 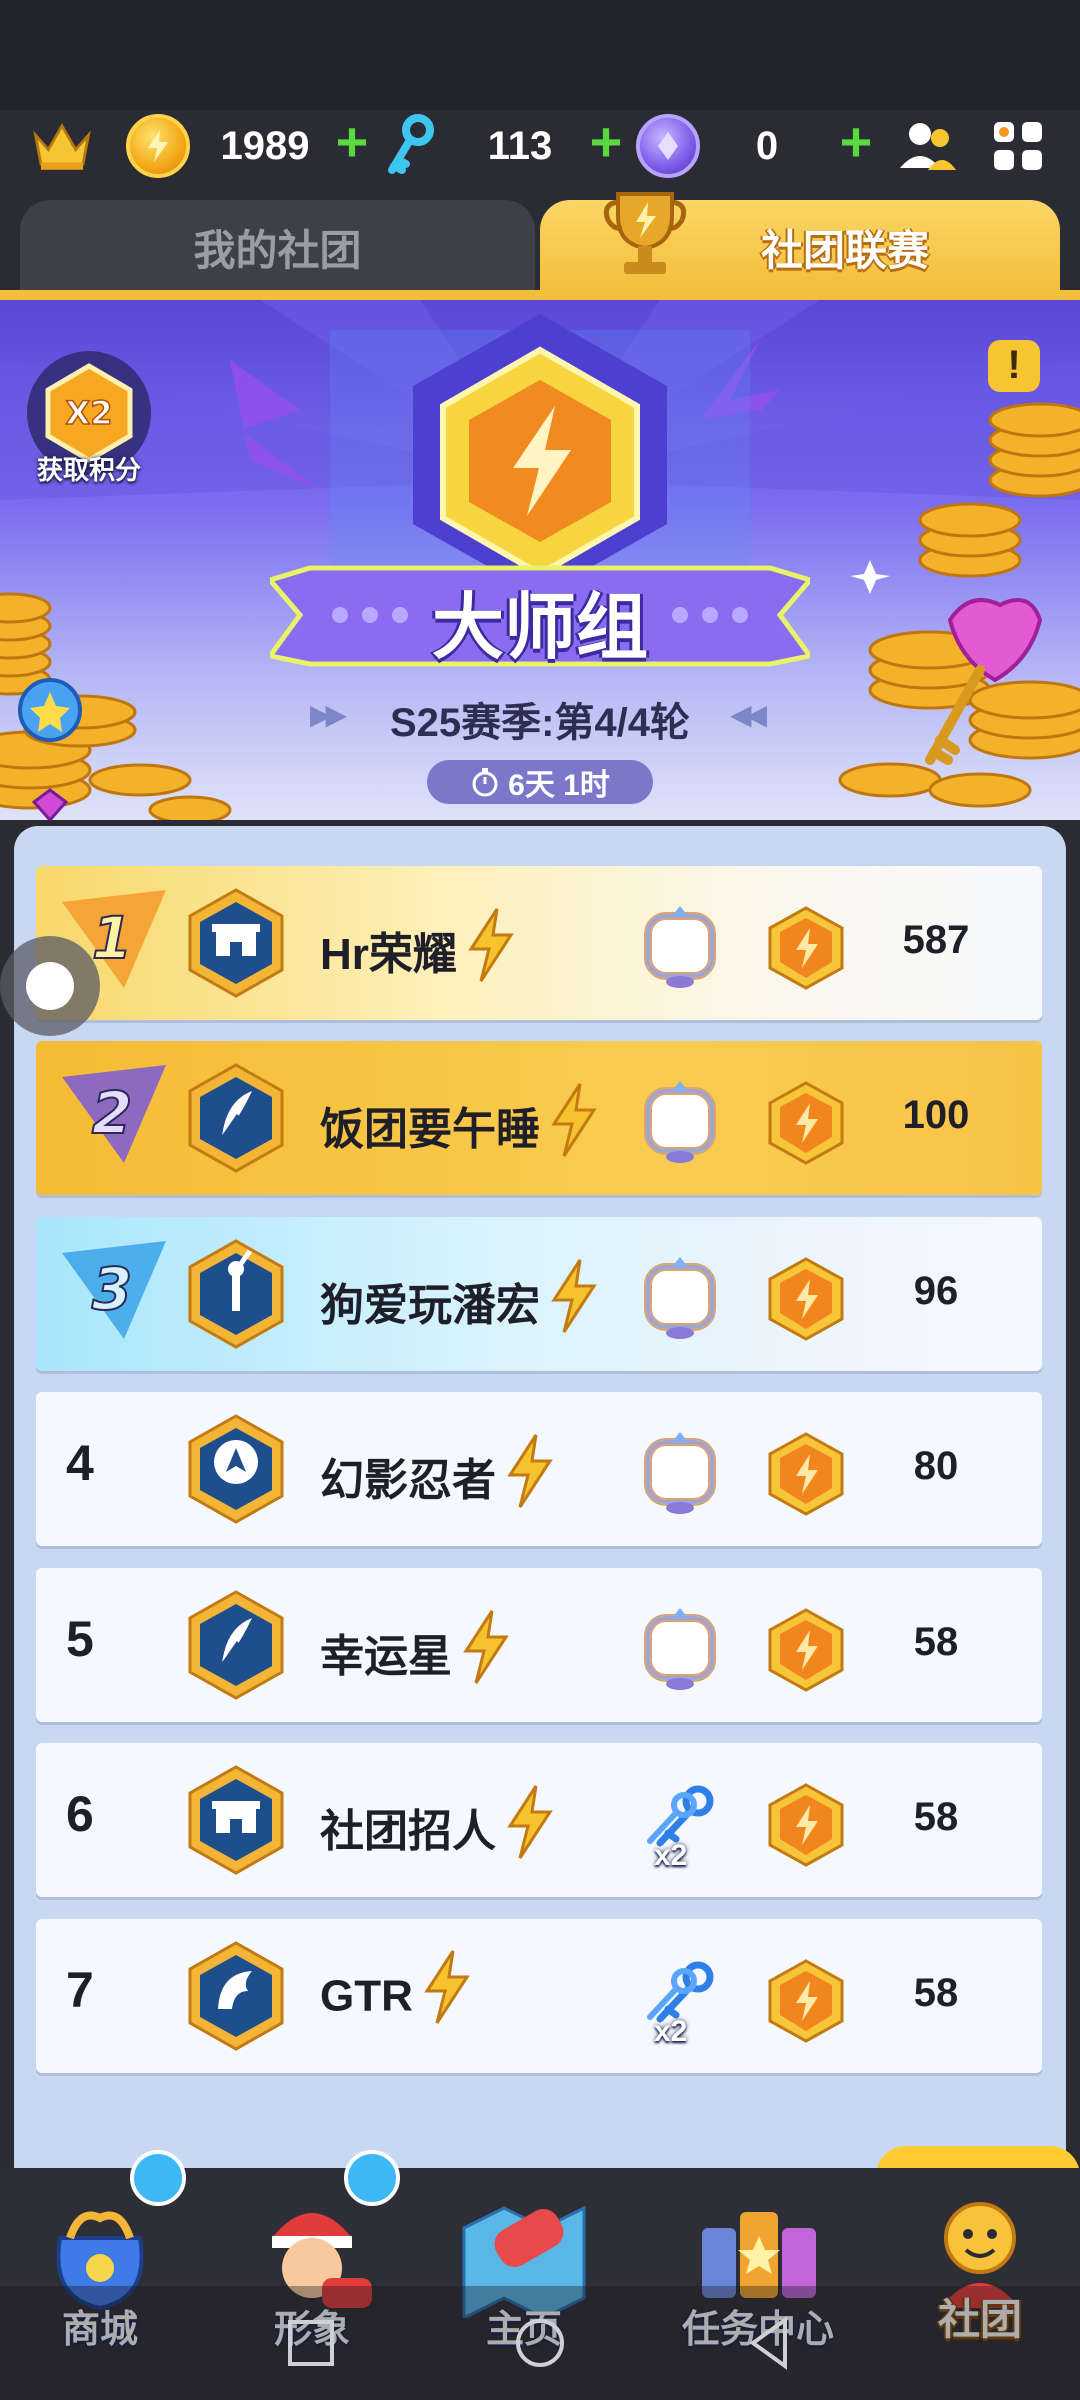 I want to click on leaderboard-row: 4 幻影忍者 80, so click(x=539, y=1469).